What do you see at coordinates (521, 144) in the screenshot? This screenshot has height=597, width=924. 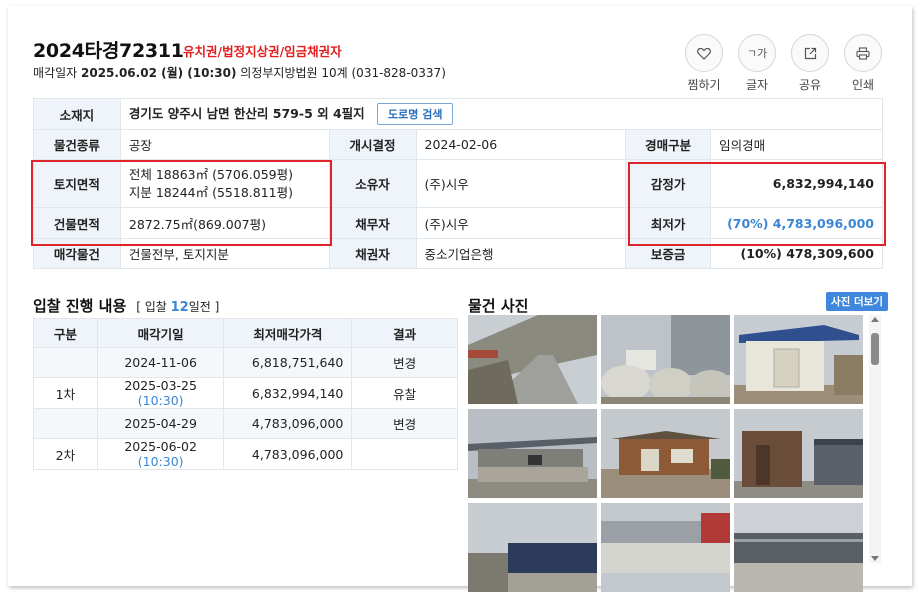 I see `open-value: 2024-02-06` at bounding box center [521, 144].